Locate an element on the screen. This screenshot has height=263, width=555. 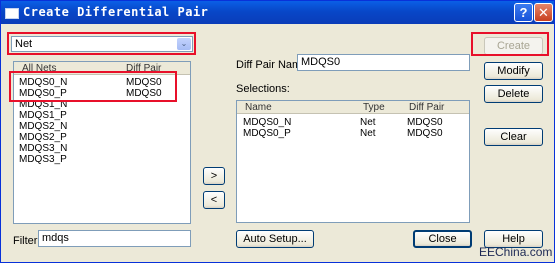
create-button-highlight is located at coordinates (510, 44).